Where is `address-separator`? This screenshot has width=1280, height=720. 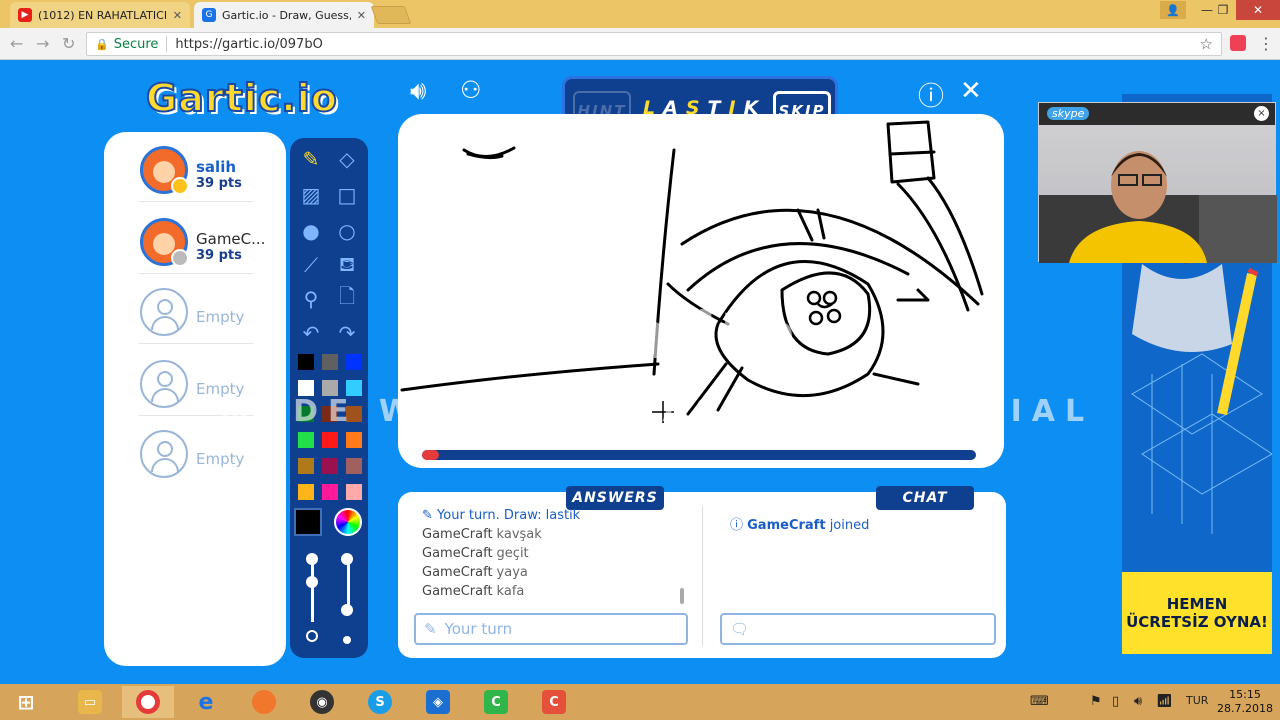
address-separator is located at coordinates (167, 44).